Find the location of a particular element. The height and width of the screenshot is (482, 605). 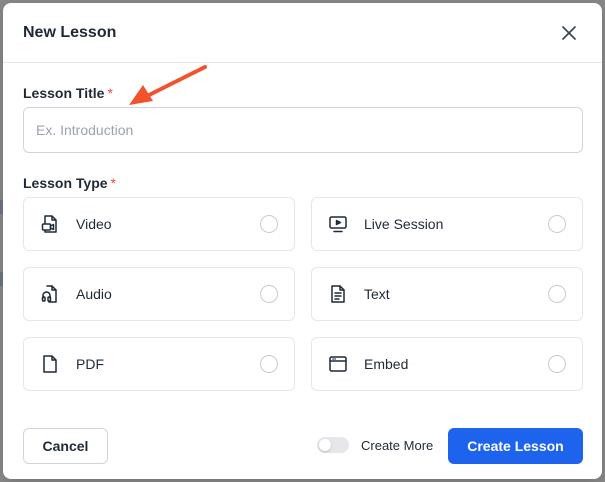

close-icon is located at coordinates (569, 32).